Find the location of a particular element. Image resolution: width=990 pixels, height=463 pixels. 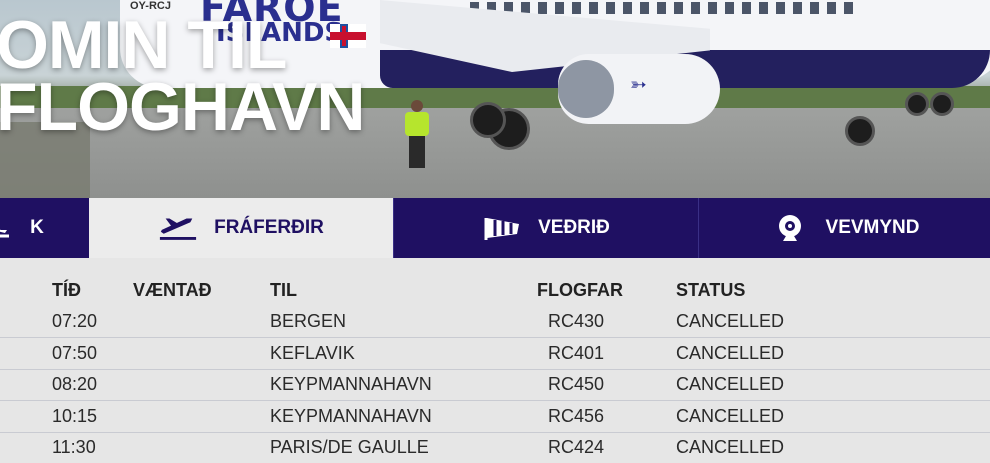

cell-time: 08:20 is located at coordinates (75, 384).